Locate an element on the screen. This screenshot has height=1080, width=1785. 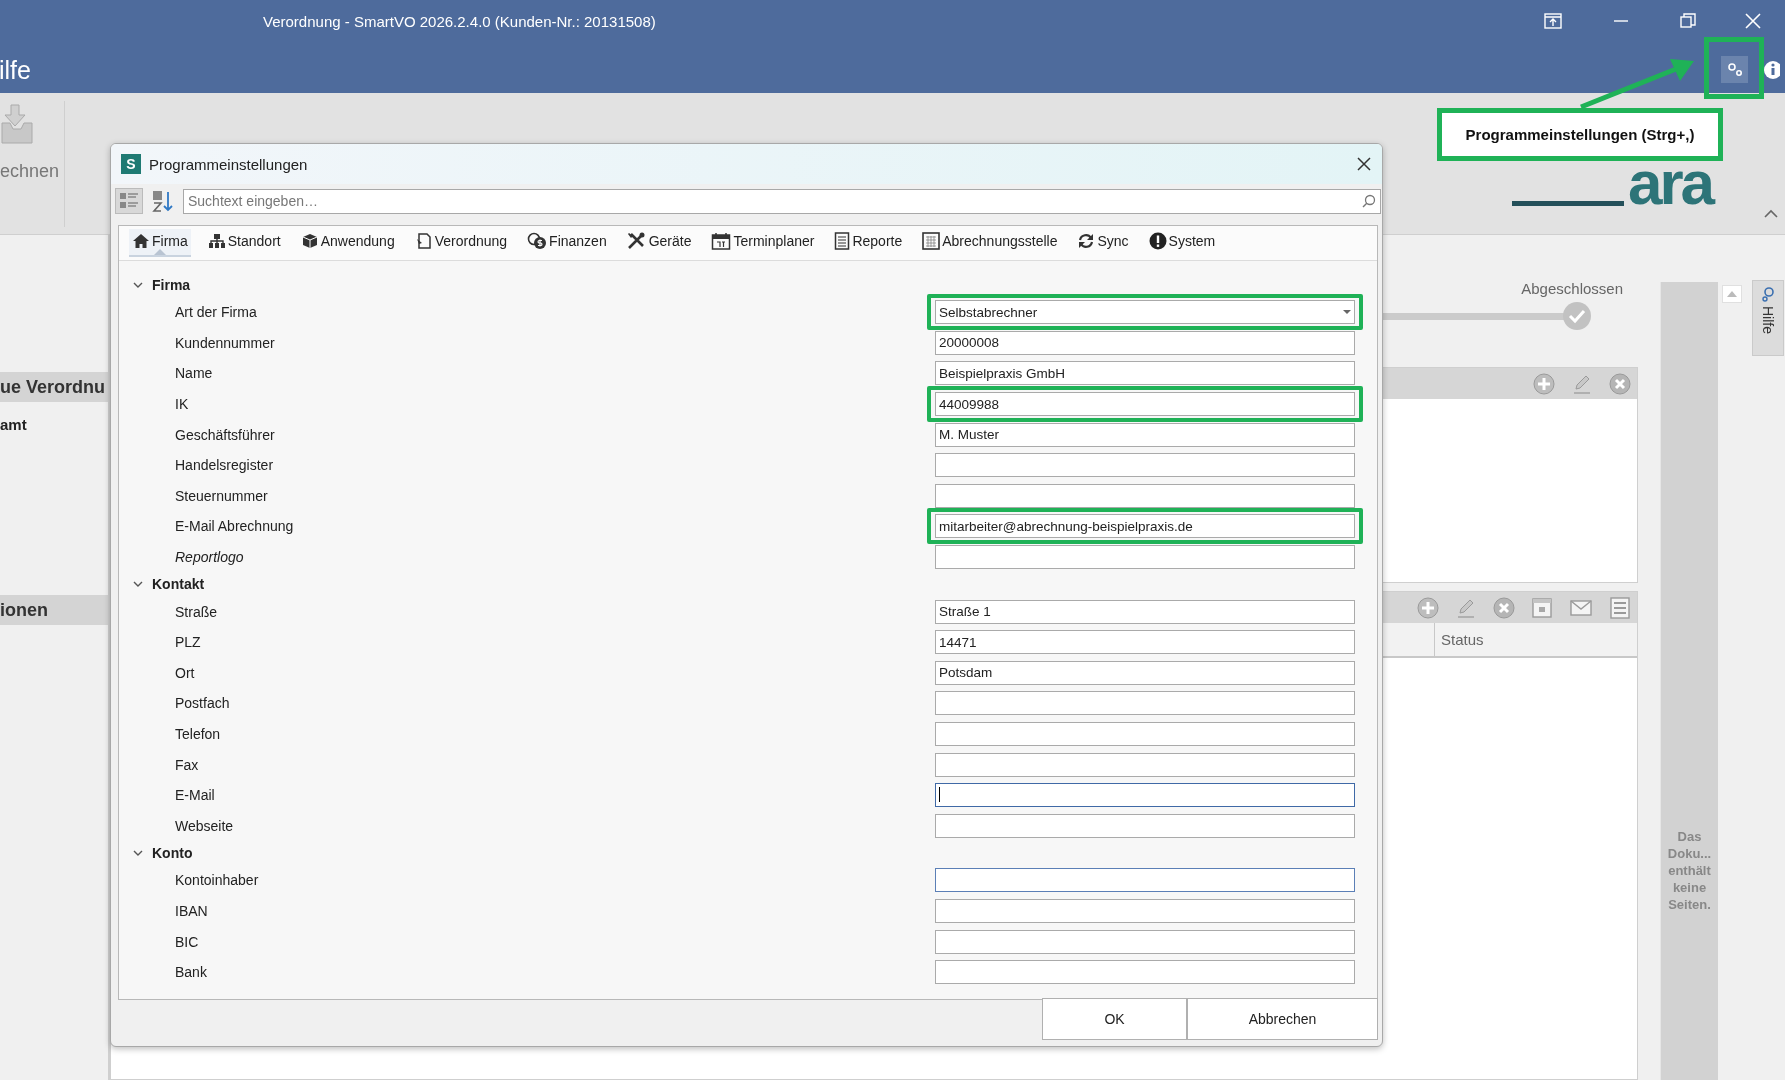
tab: Finanzen is located at coordinates (567, 243).